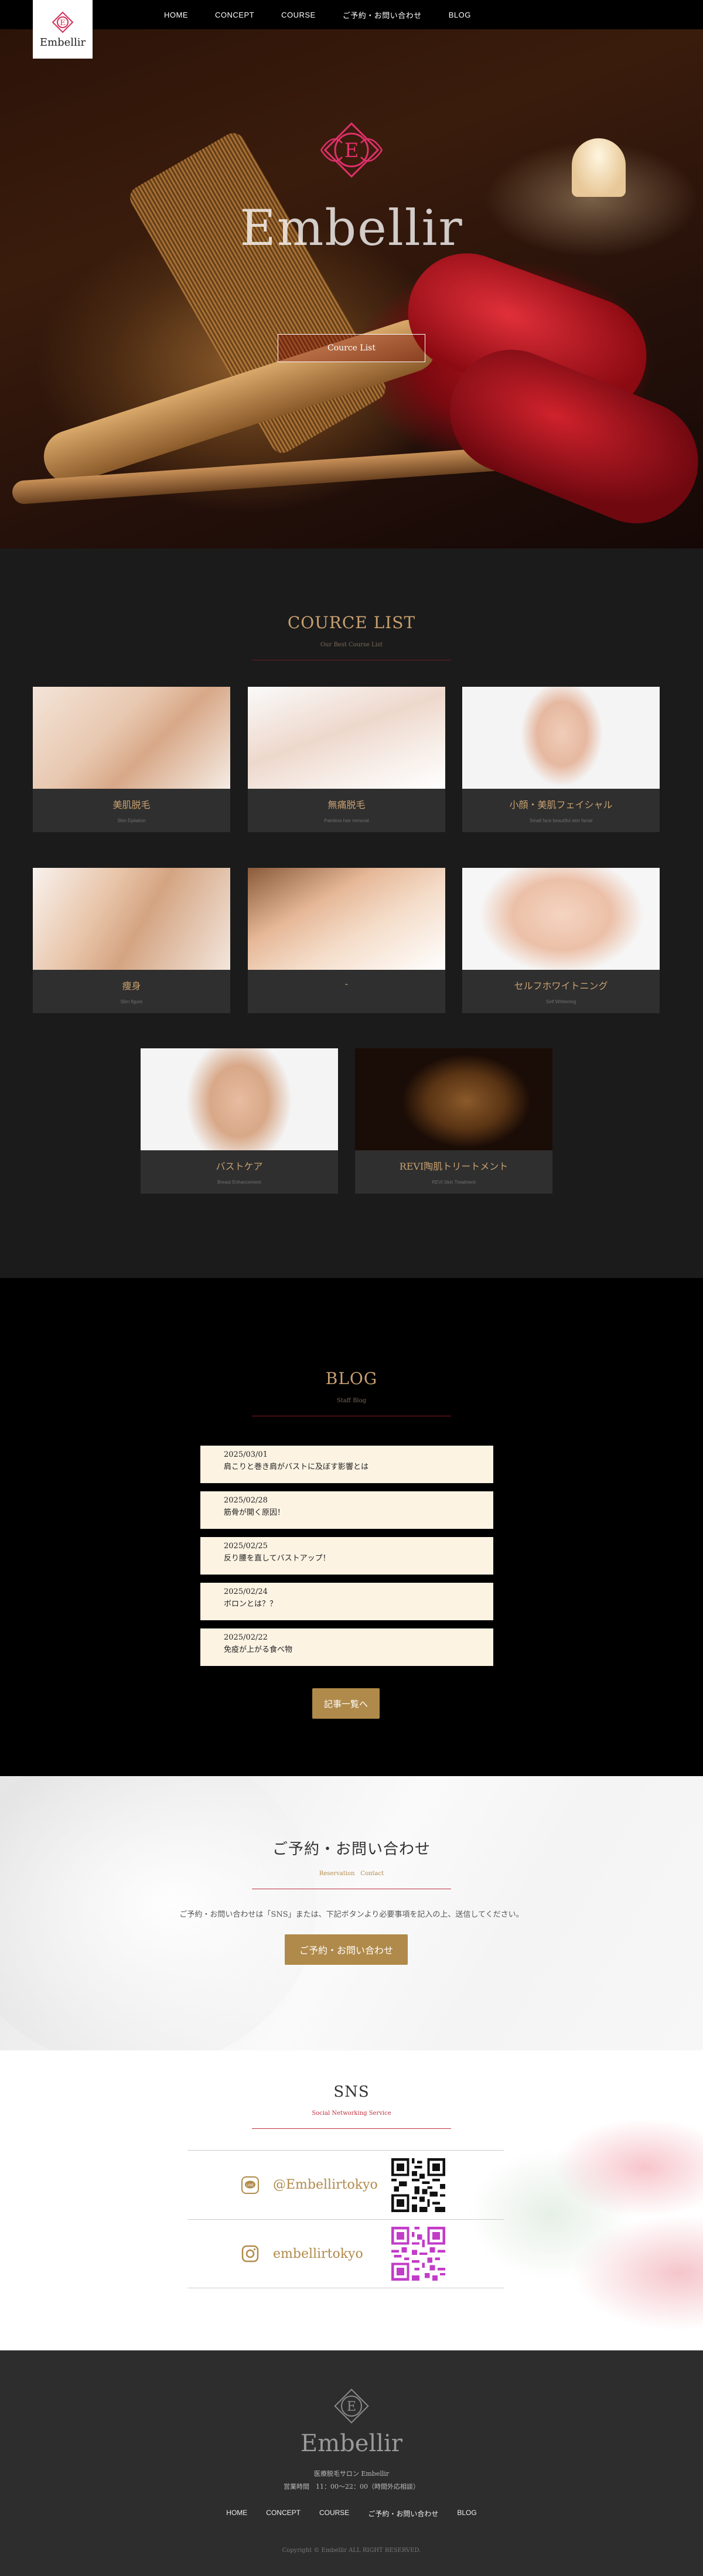 This screenshot has width=703, height=2576. What do you see at coordinates (246, 1454) in the screenshot?
I see `post-date: 2025/03/01` at bounding box center [246, 1454].